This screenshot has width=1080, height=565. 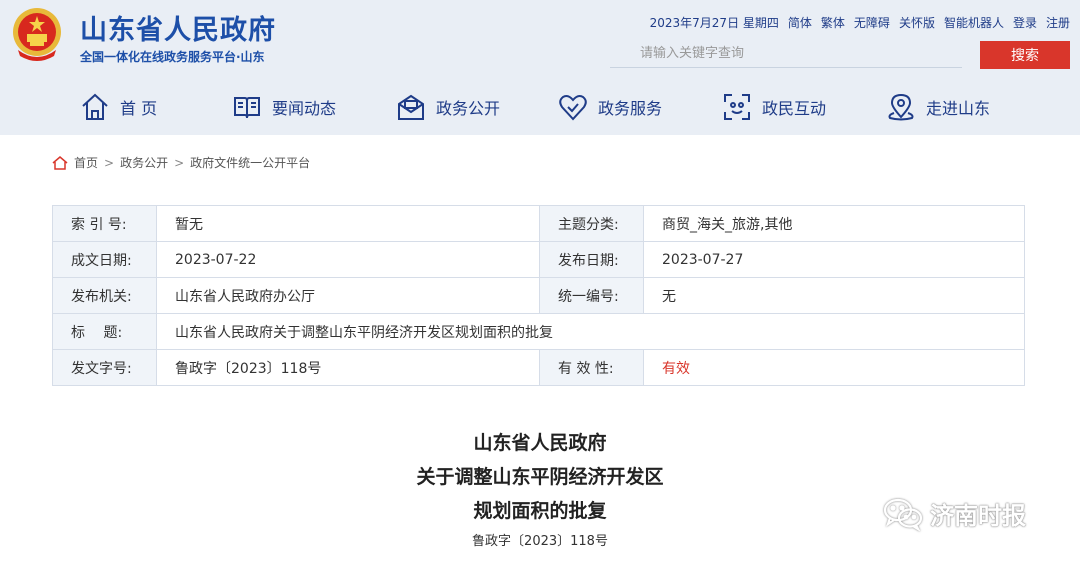 What do you see at coordinates (348, 367) in the screenshot?
I see `document-number-value: 鲁政字〔2023〕118号` at bounding box center [348, 367].